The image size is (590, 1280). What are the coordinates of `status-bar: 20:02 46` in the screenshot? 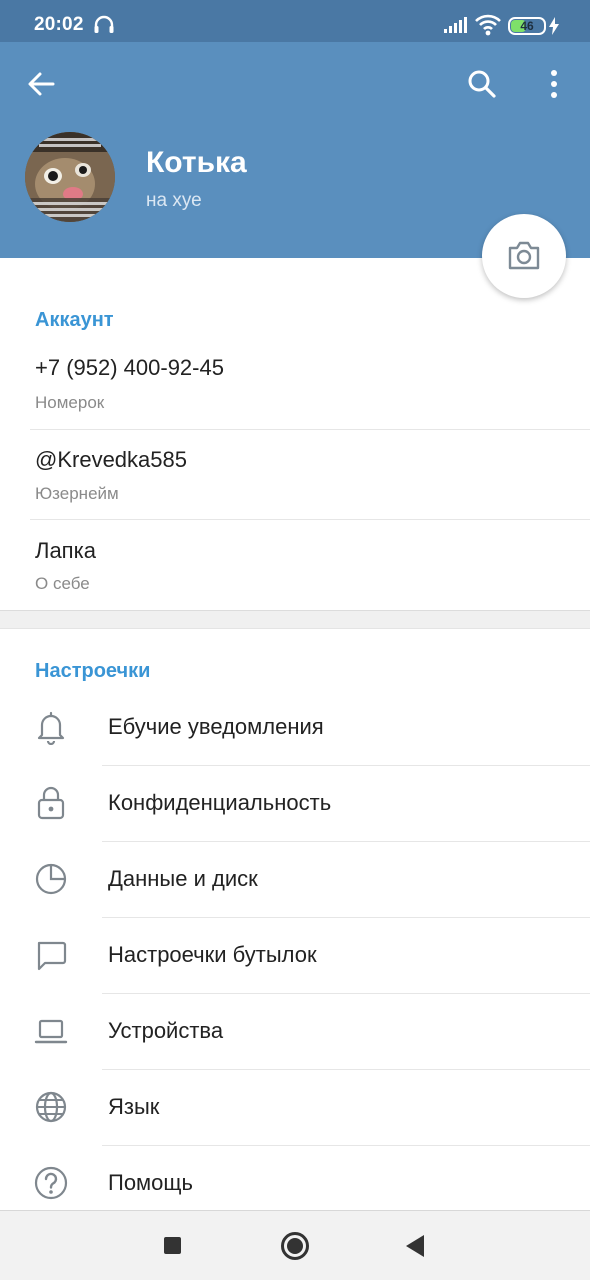 It's located at (295, 21).